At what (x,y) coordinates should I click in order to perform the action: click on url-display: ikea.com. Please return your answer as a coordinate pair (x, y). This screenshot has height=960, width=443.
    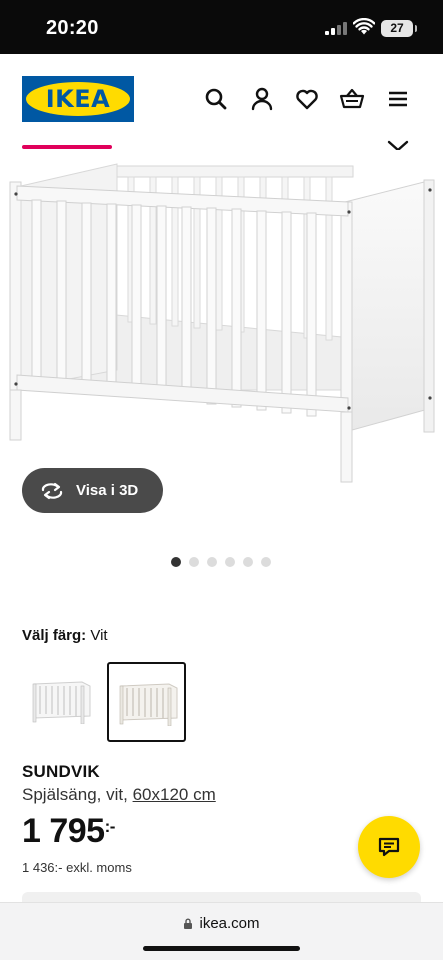
    Looking at the image, I should click on (221, 923).